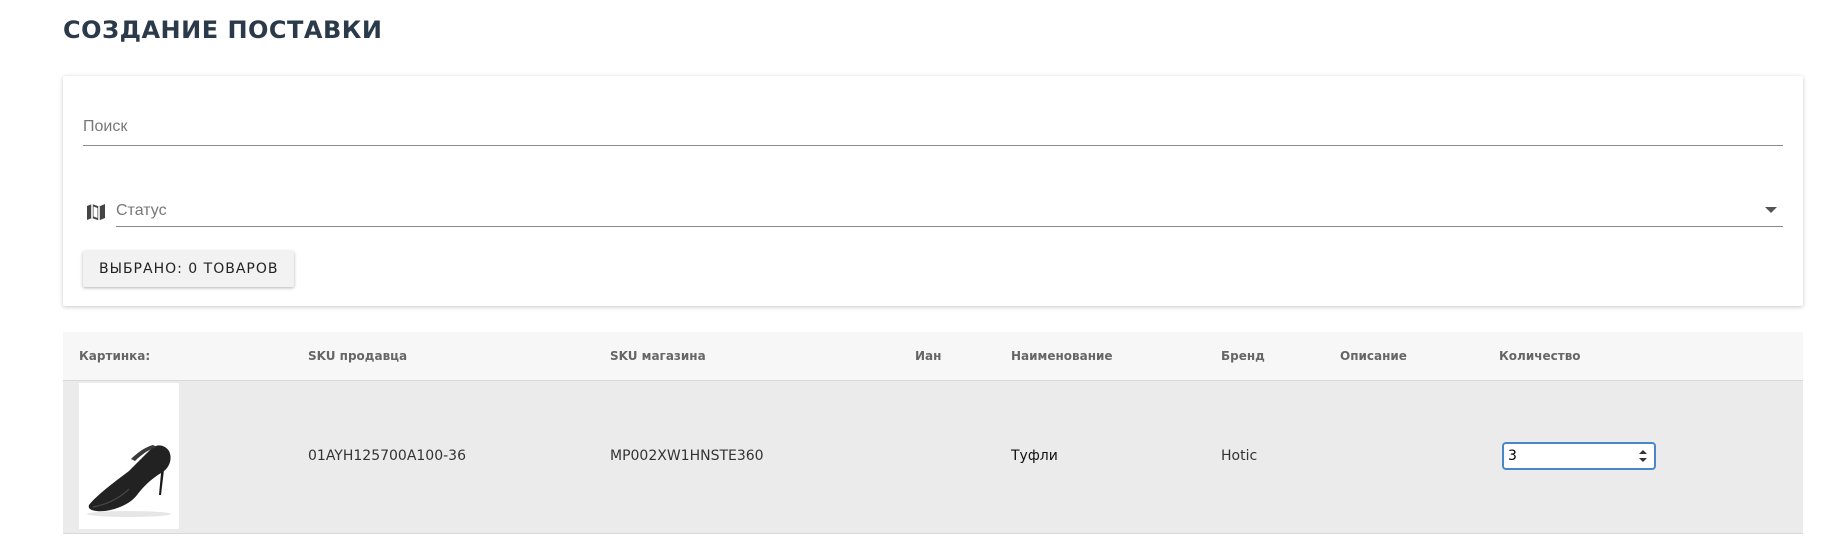 This screenshot has width=1847, height=558. I want to click on column-header-image: Картинка:, so click(115, 356).